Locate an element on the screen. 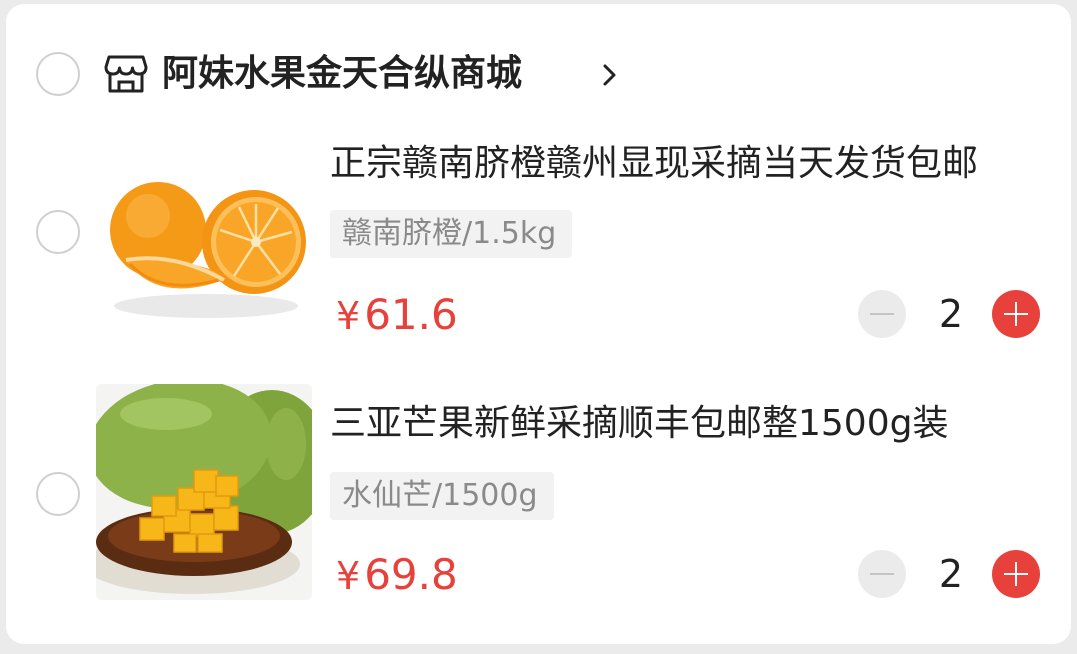  store-icon is located at coordinates (126, 74).